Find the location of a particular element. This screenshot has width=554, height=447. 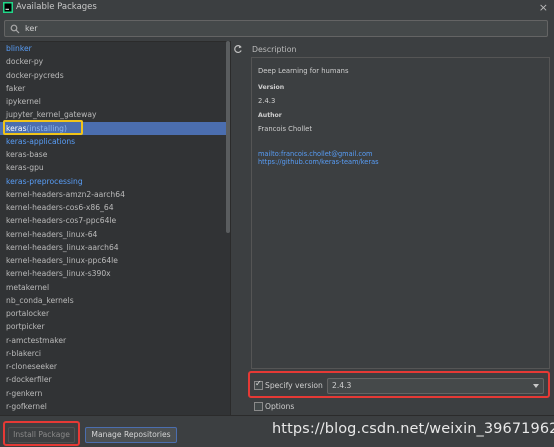

options-checkbox is located at coordinates (258, 406).